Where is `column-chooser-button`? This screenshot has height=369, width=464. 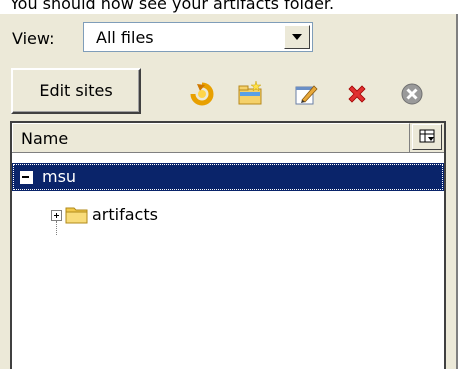 column-chooser-button is located at coordinates (427, 137).